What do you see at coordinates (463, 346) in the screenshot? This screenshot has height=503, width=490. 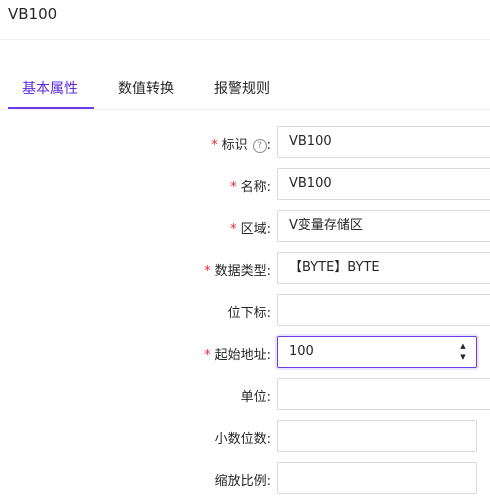 I see `stepper-up-icon: ▲` at bounding box center [463, 346].